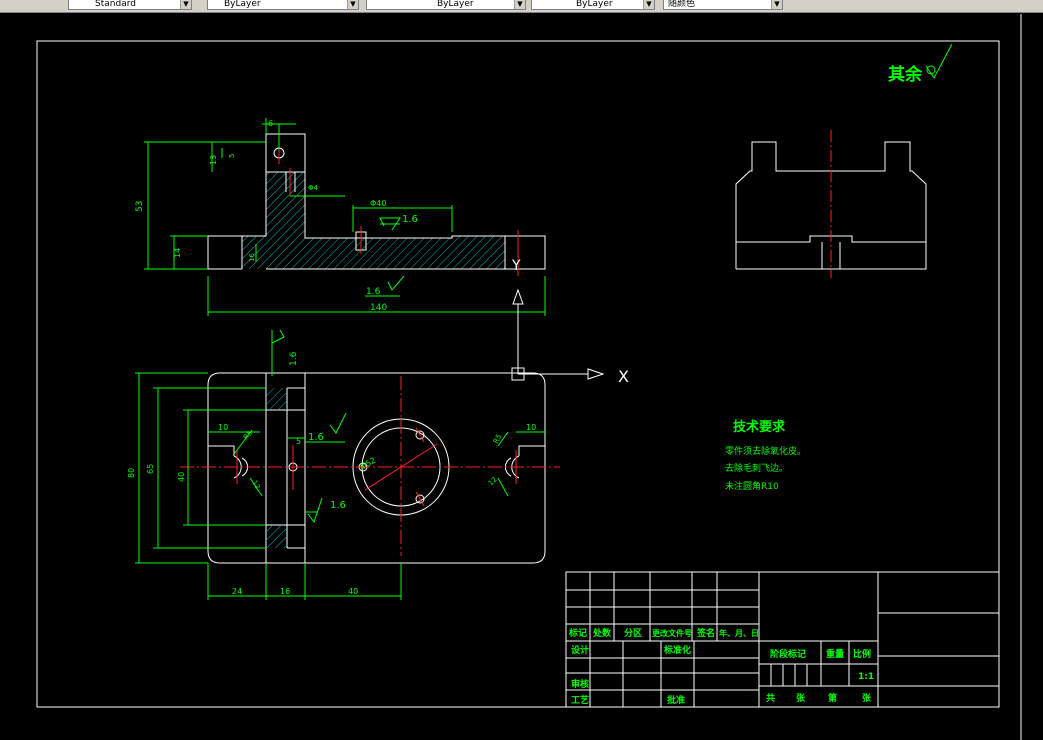  What do you see at coordinates (672, 633) in the screenshot?
I see `tb-header-change-doc: 更改文件号` at bounding box center [672, 633].